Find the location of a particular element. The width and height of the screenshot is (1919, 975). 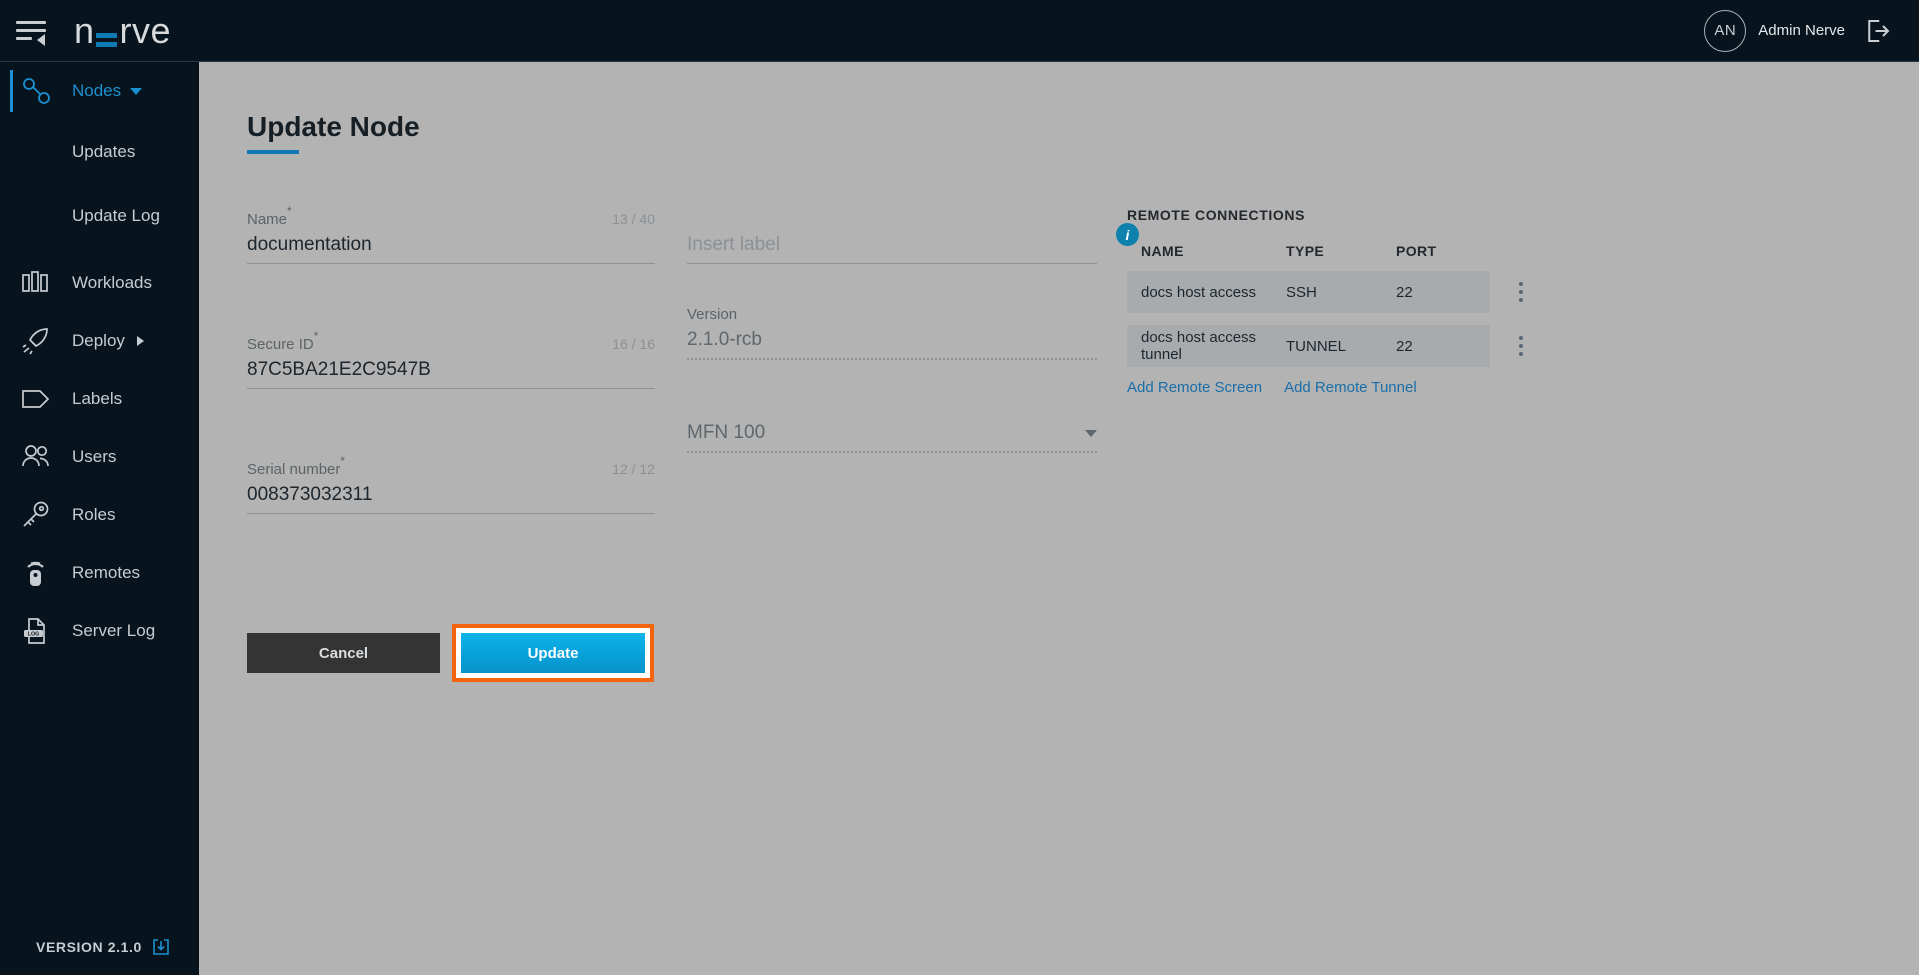

field-model: MFN 100 is located at coordinates (892, 437).